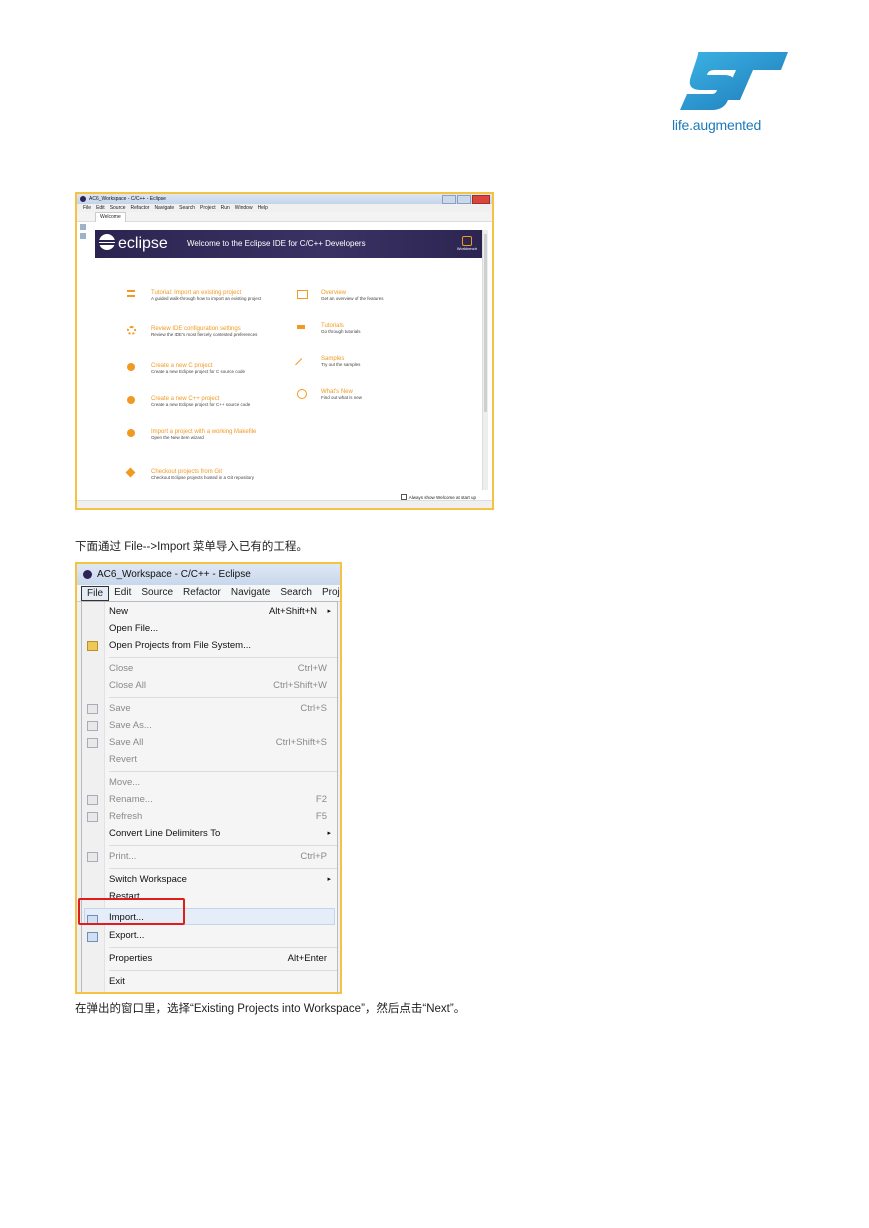  I want to click on menu-item-print: Print... Ctrl+P, so click(218, 857).